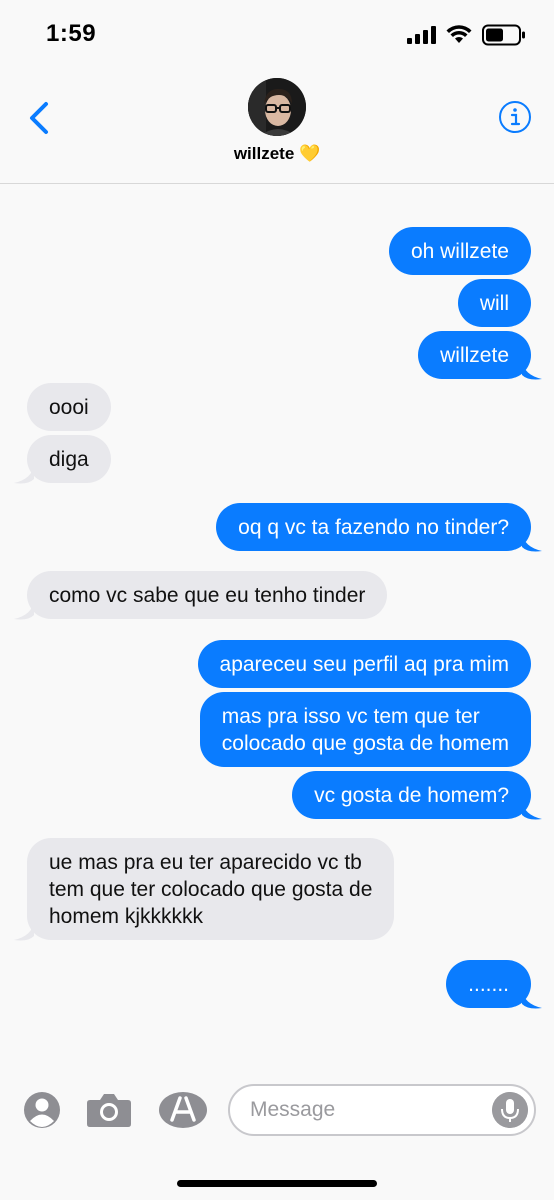 This screenshot has width=554, height=1200. What do you see at coordinates (277, 35) in the screenshot?
I see `status-bar: 1:59` at bounding box center [277, 35].